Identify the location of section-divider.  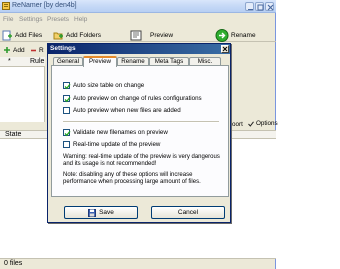
(141, 122).